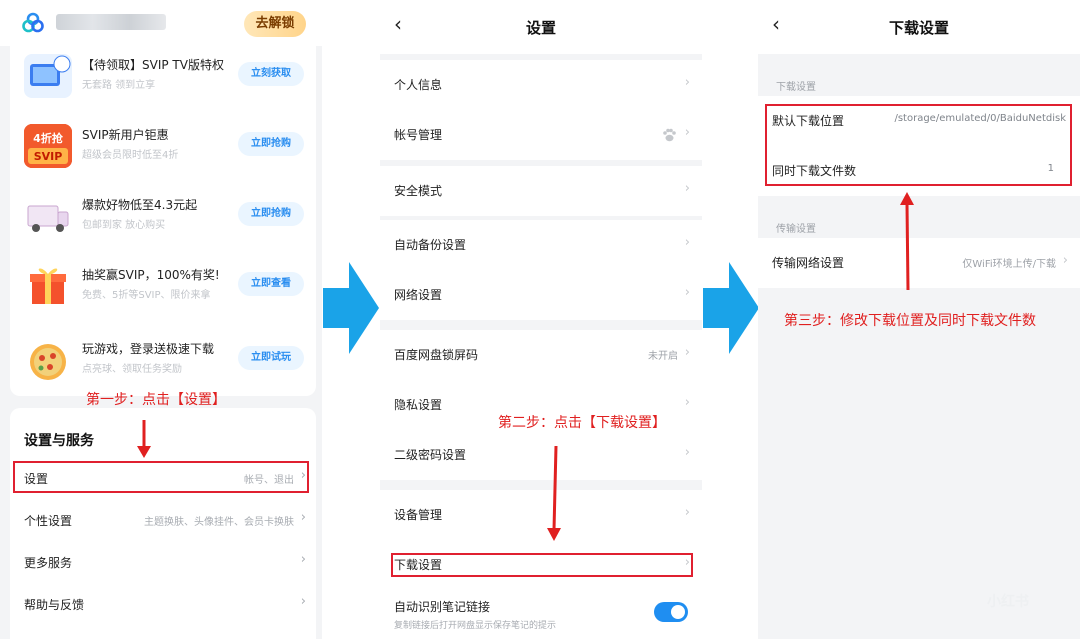 The image size is (1080, 639). Describe the element at coordinates (669, 135) in the screenshot. I see `paw-icon` at that location.